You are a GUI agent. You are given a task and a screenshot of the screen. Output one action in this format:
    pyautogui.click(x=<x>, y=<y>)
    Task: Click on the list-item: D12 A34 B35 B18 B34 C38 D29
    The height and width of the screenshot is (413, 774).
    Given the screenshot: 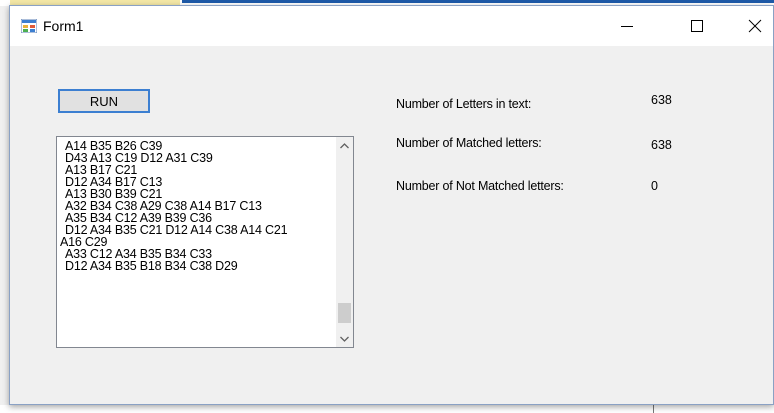 What is the action you would take?
    pyautogui.click(x=194, y=266)
    